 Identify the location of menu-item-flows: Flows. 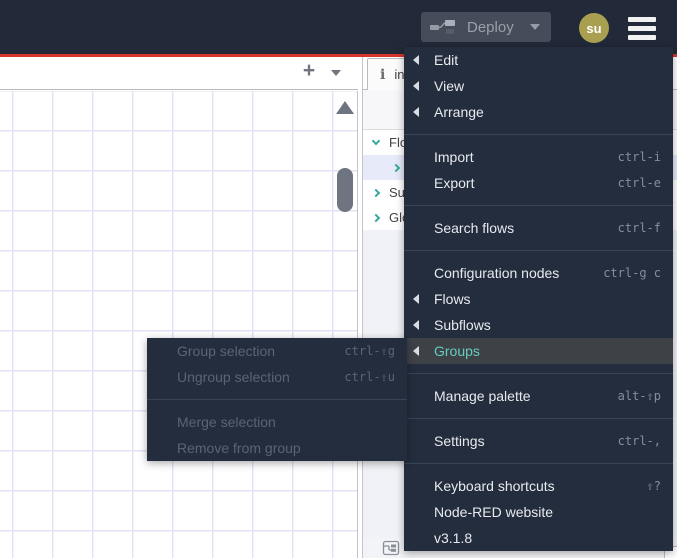
(538, 299).